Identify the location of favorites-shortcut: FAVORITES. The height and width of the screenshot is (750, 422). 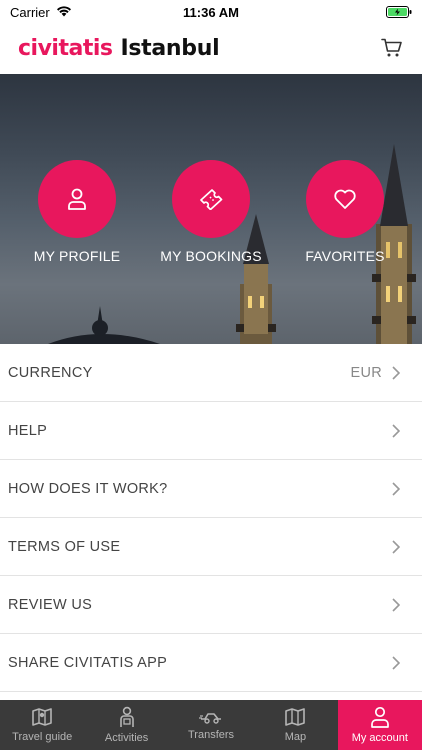
(345, 212).